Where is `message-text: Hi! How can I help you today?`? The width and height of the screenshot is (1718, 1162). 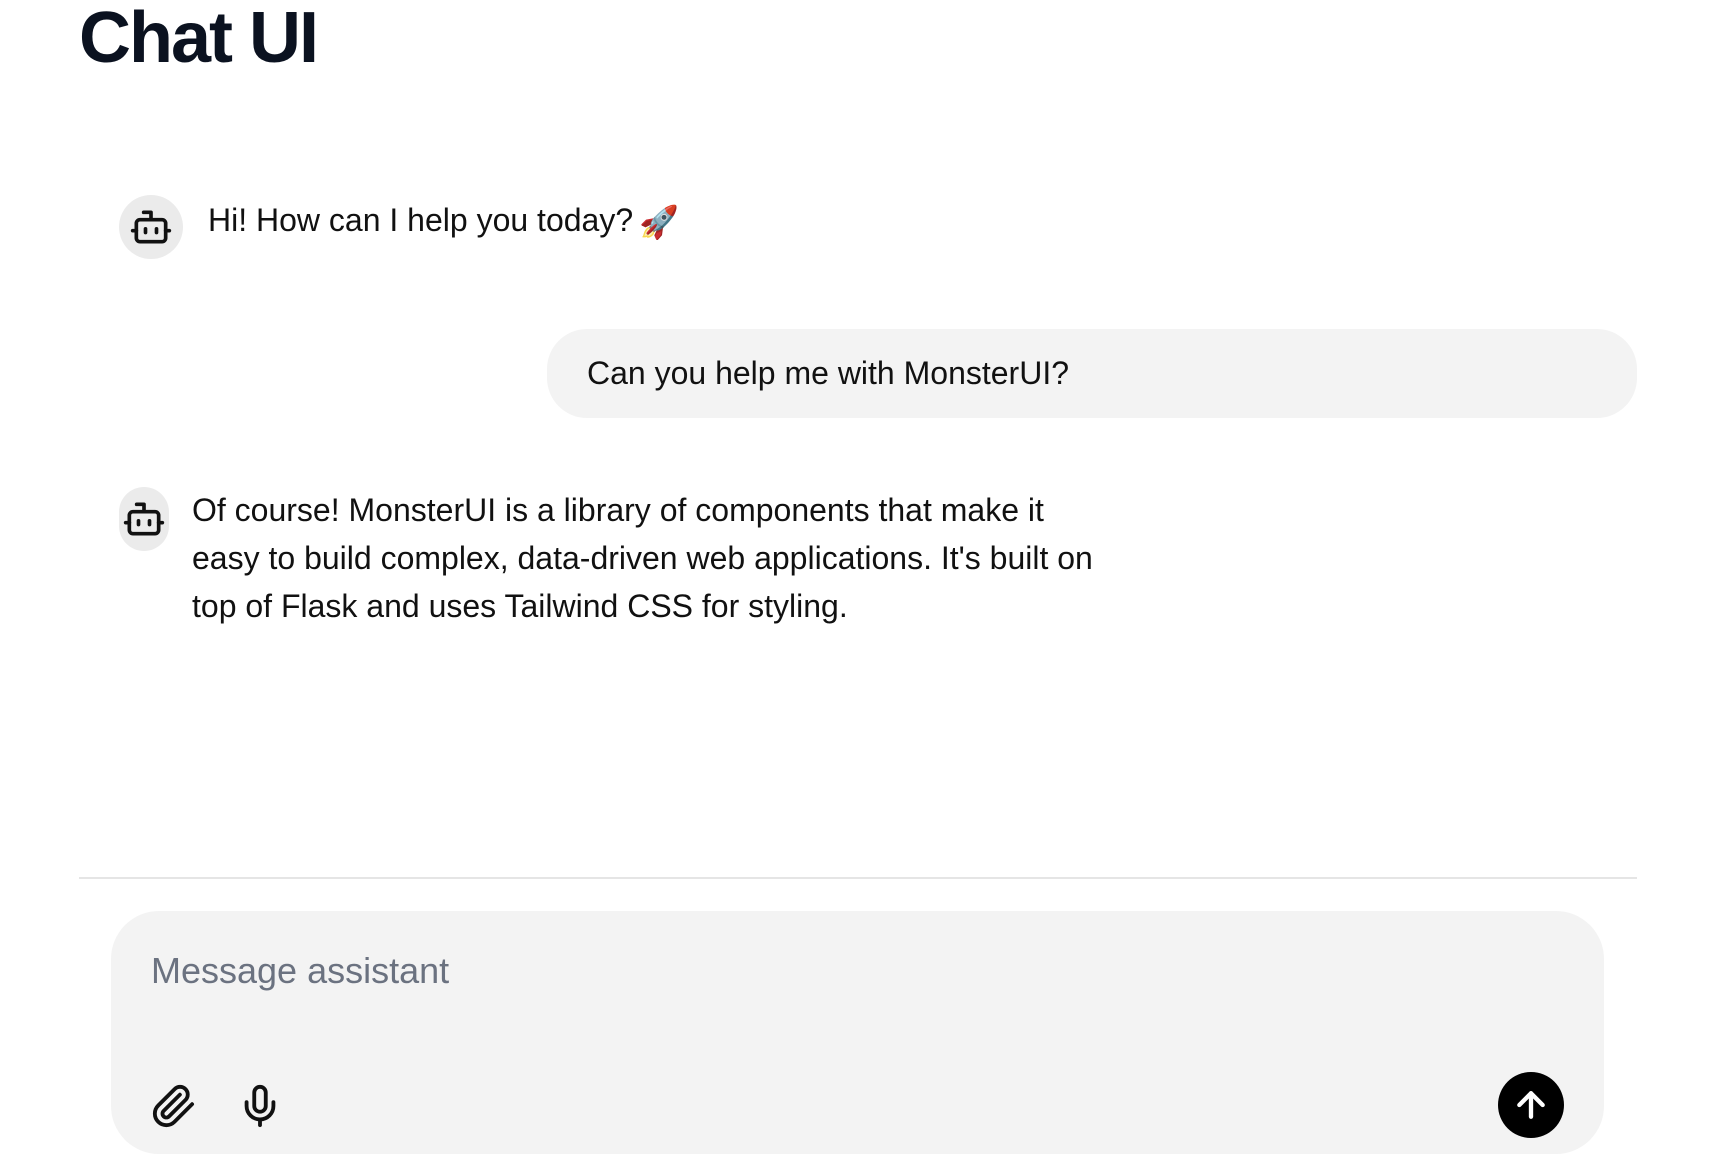
message-text: Hi! How can I help you today? is located at coordinates (421, 220).